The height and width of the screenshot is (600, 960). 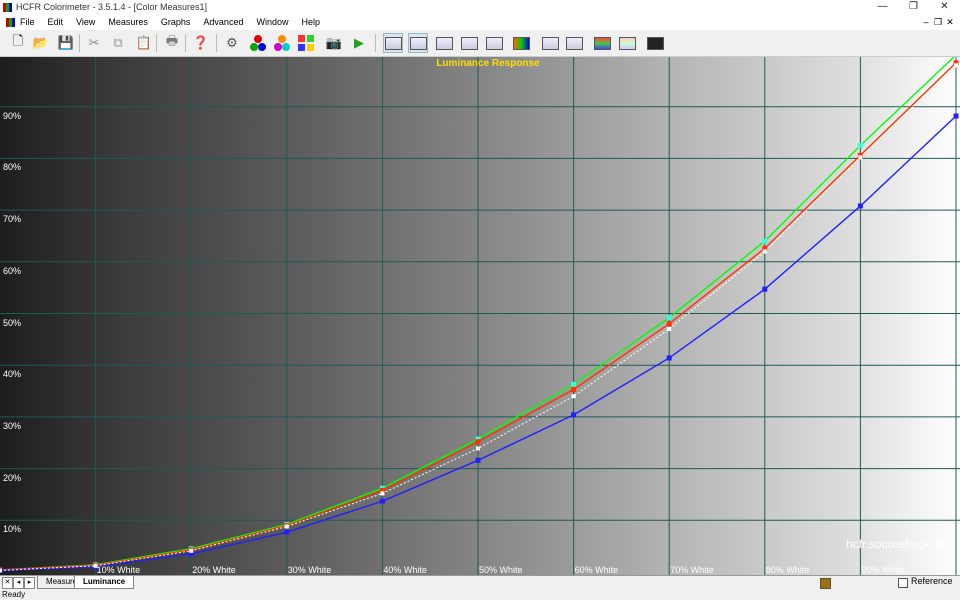 I want to click on x-axis-label: 10% White, so click(x=118, y=570).